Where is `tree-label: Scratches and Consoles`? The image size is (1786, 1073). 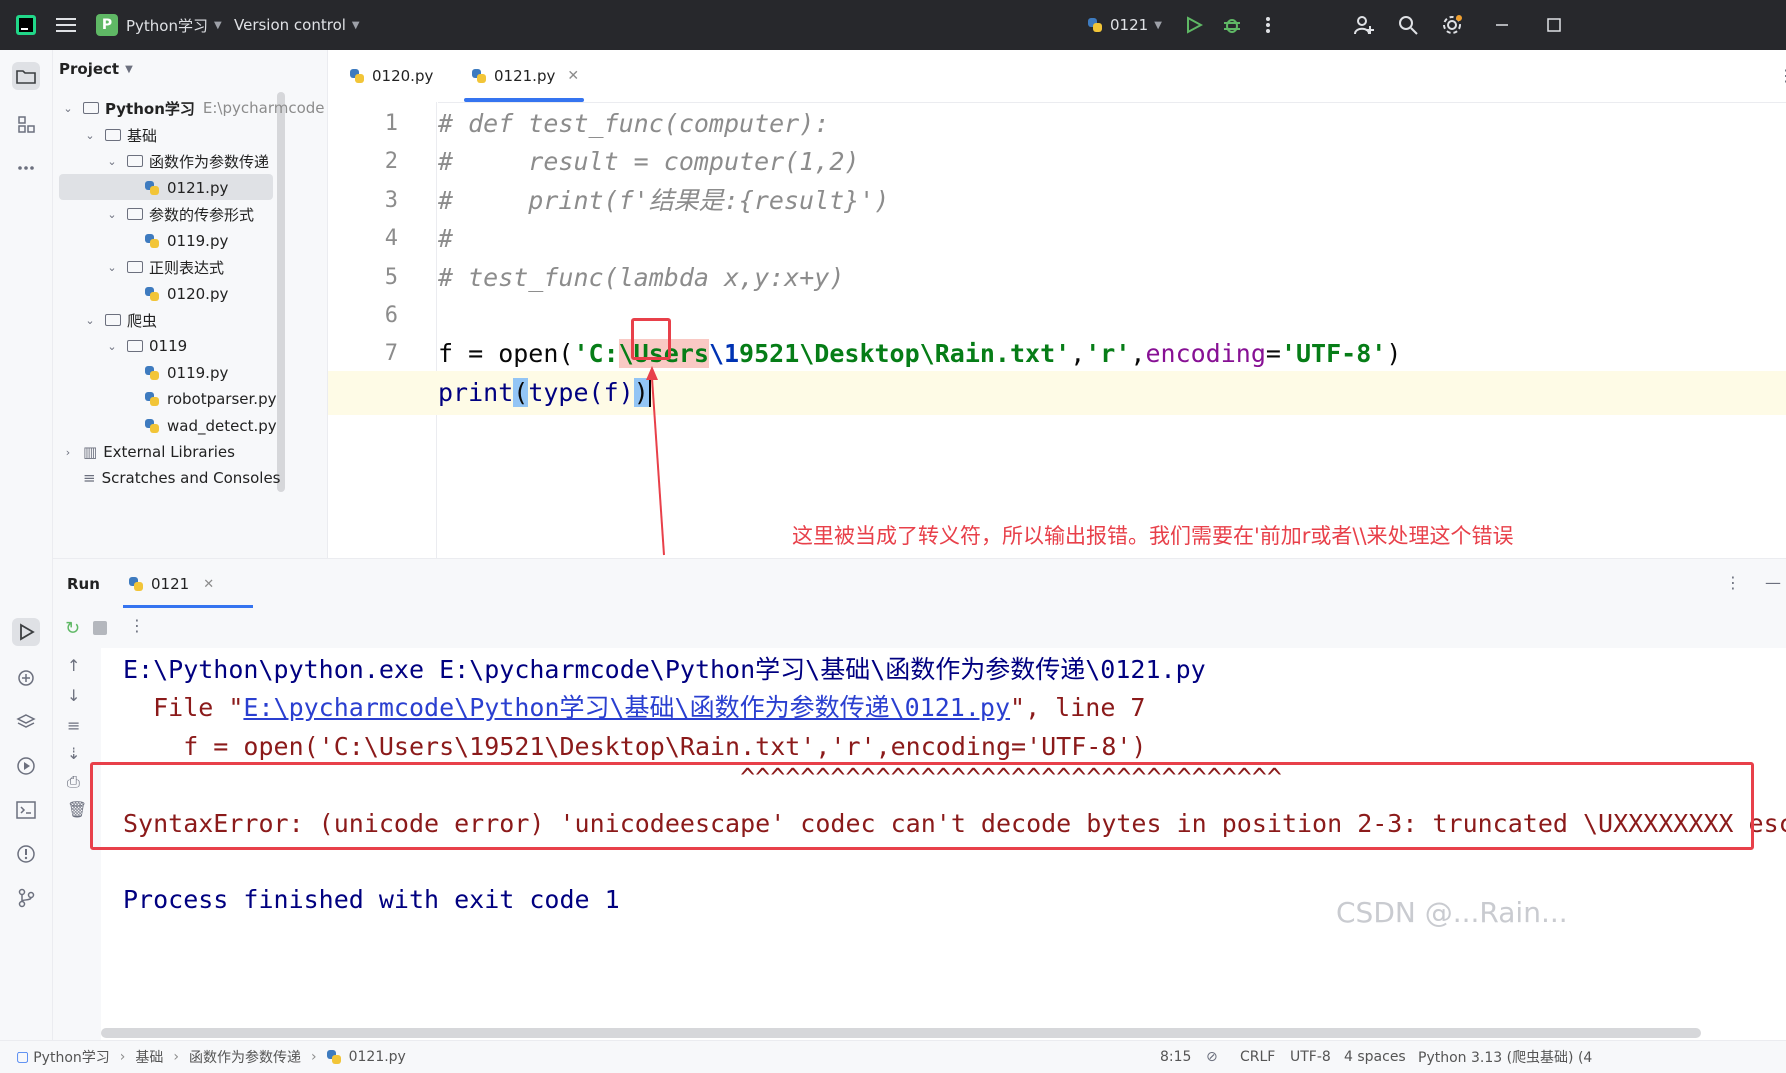 tree-label: Scratches and Consoles is located at coordinates (191, 478).